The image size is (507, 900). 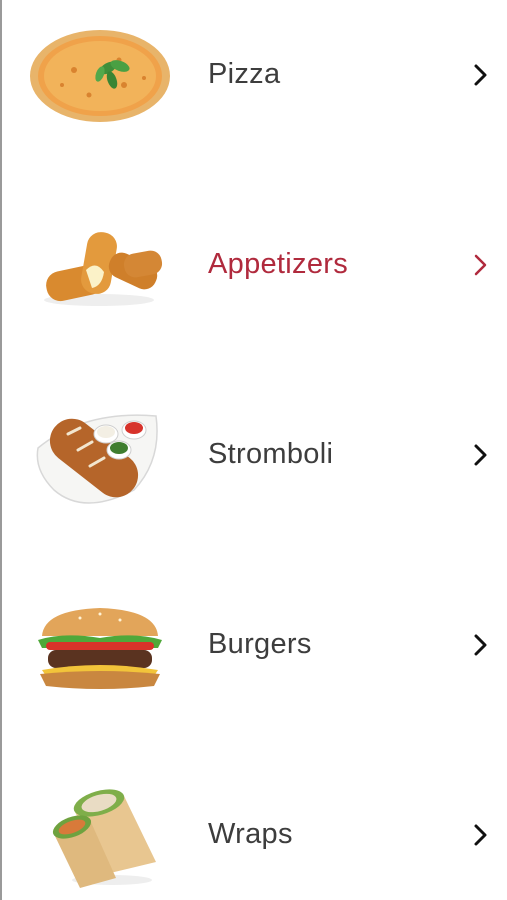 What do you see at coordinates (99, 645) in the screenshot?
I see `burger-icon` at bounding box center [99, 645].